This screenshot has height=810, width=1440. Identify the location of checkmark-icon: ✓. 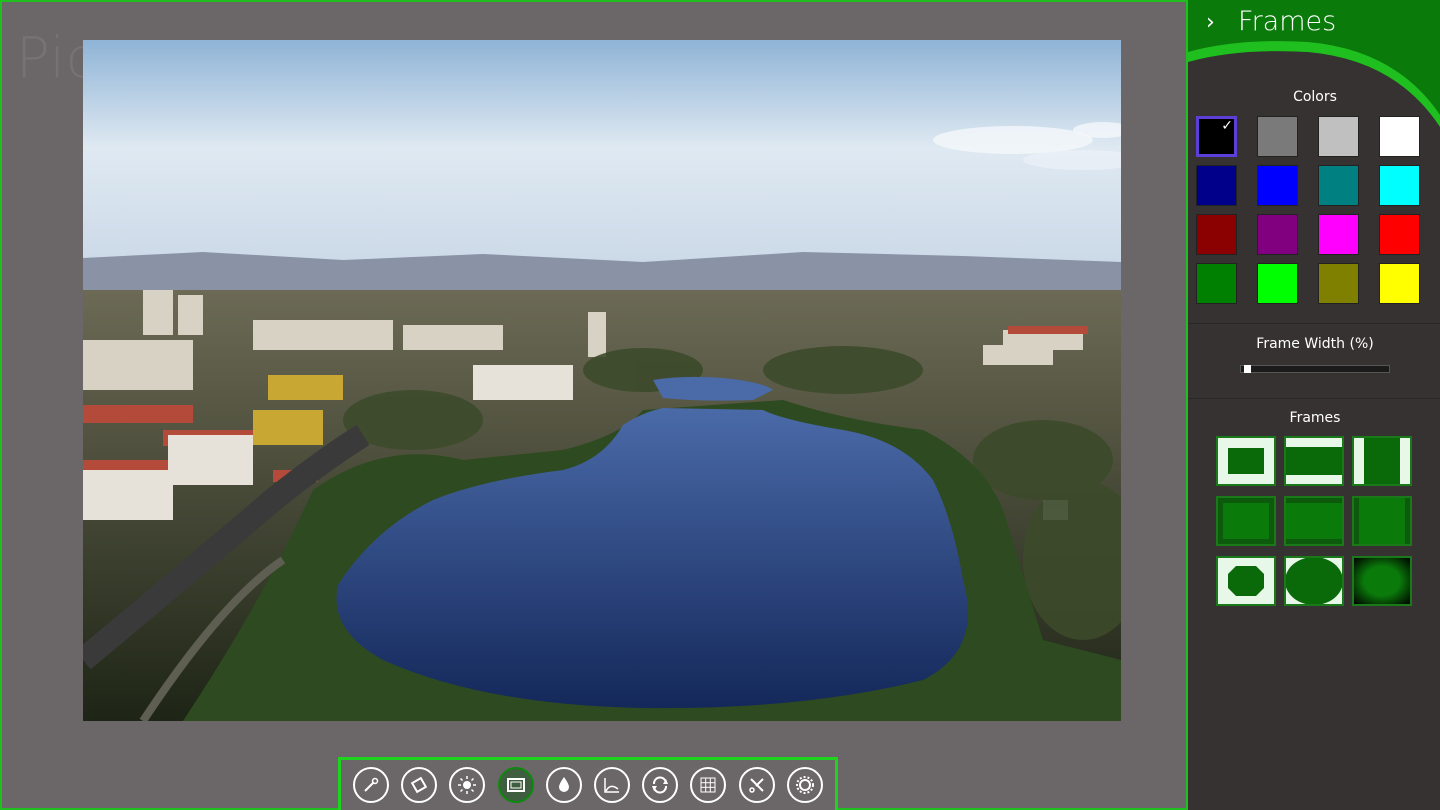
(1227, 126).